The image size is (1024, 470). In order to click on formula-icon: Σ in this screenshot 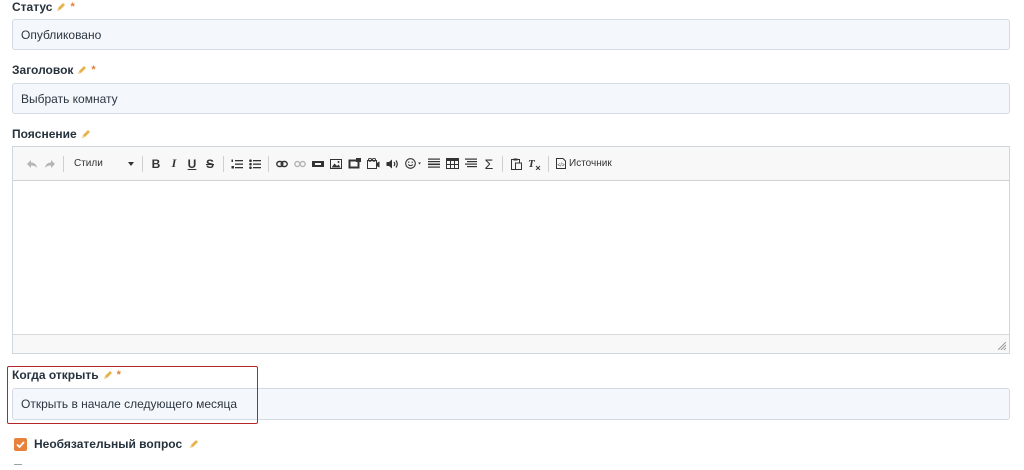, I will do `click(489, 164)`.